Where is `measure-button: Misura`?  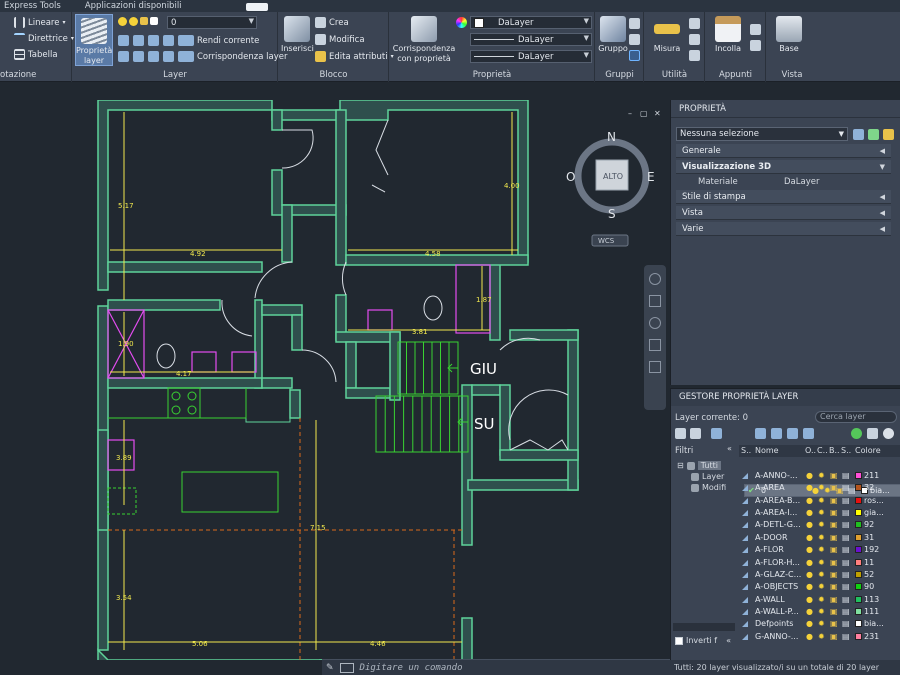 measure-button: Misura is located at coordinates (667, 35).